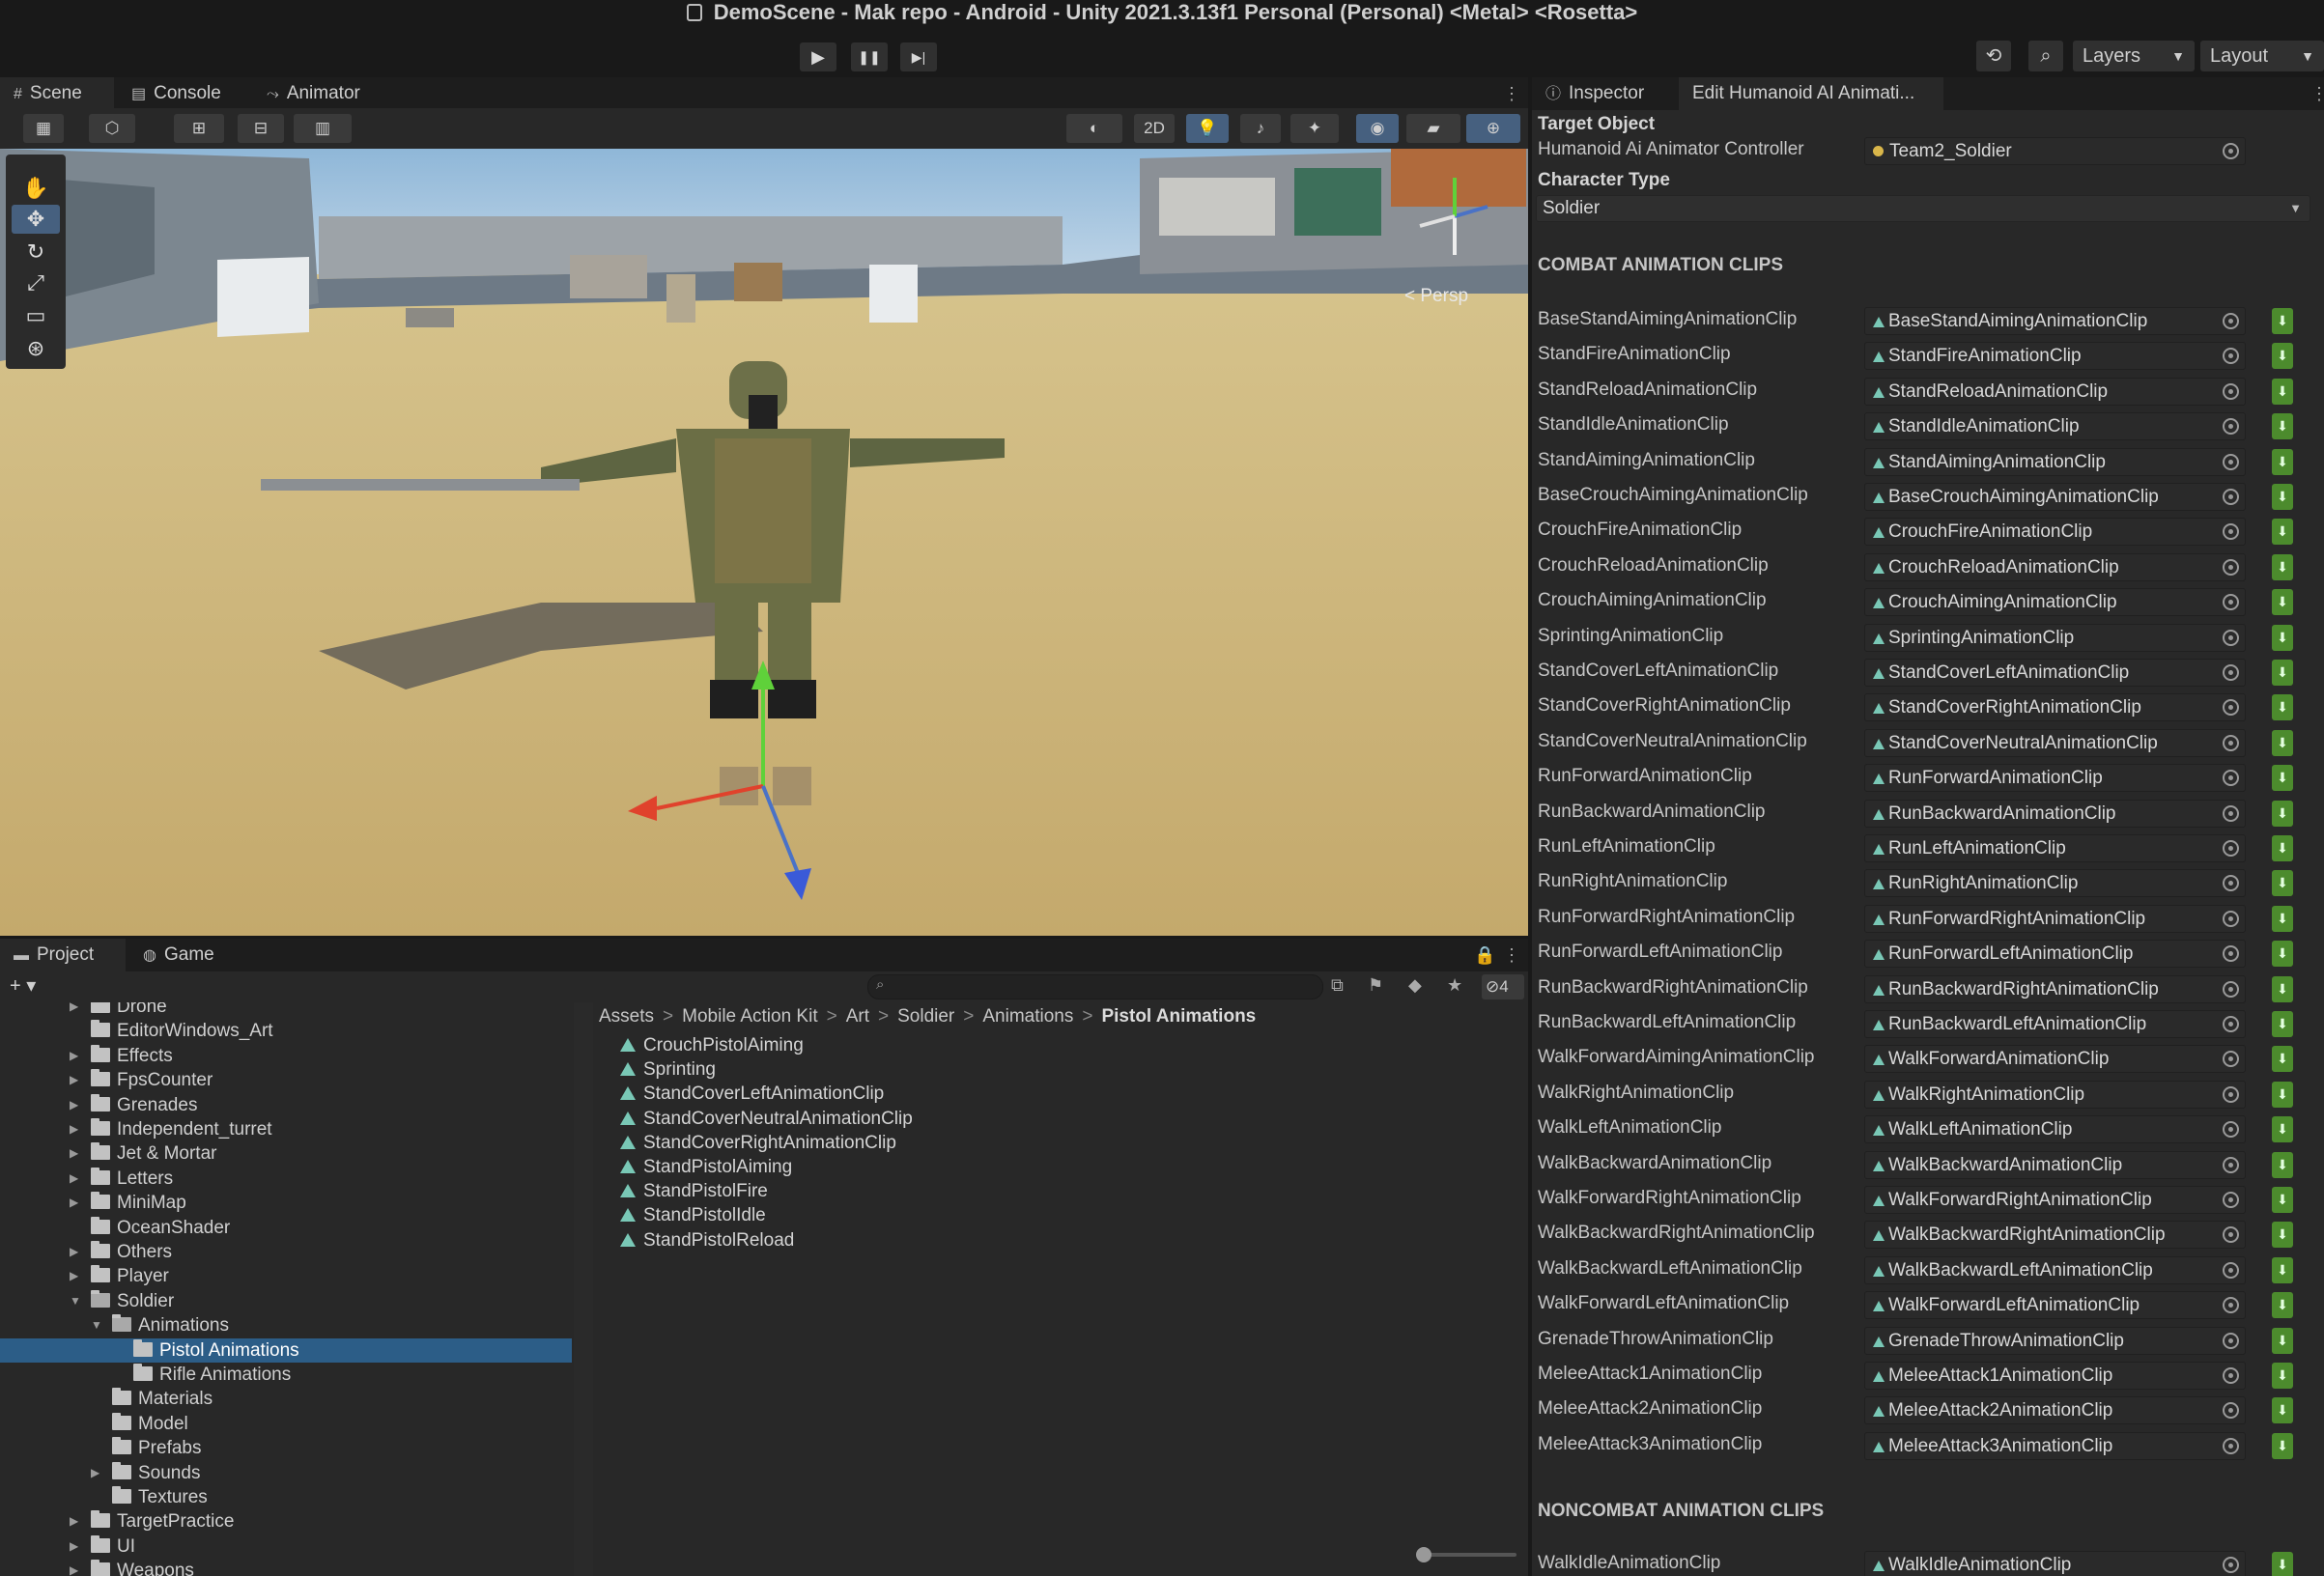 Image resolution: width=2324 pixels, height=1576 pixels. I want to click on tab-inspector: ⓘ Inspector, so click(1603, 93).